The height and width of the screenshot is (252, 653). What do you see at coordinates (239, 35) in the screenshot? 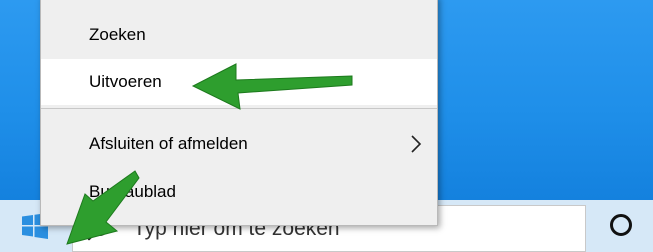
I see `menu-item-zoeken: Zoeken` at bounding box center [239, 35].